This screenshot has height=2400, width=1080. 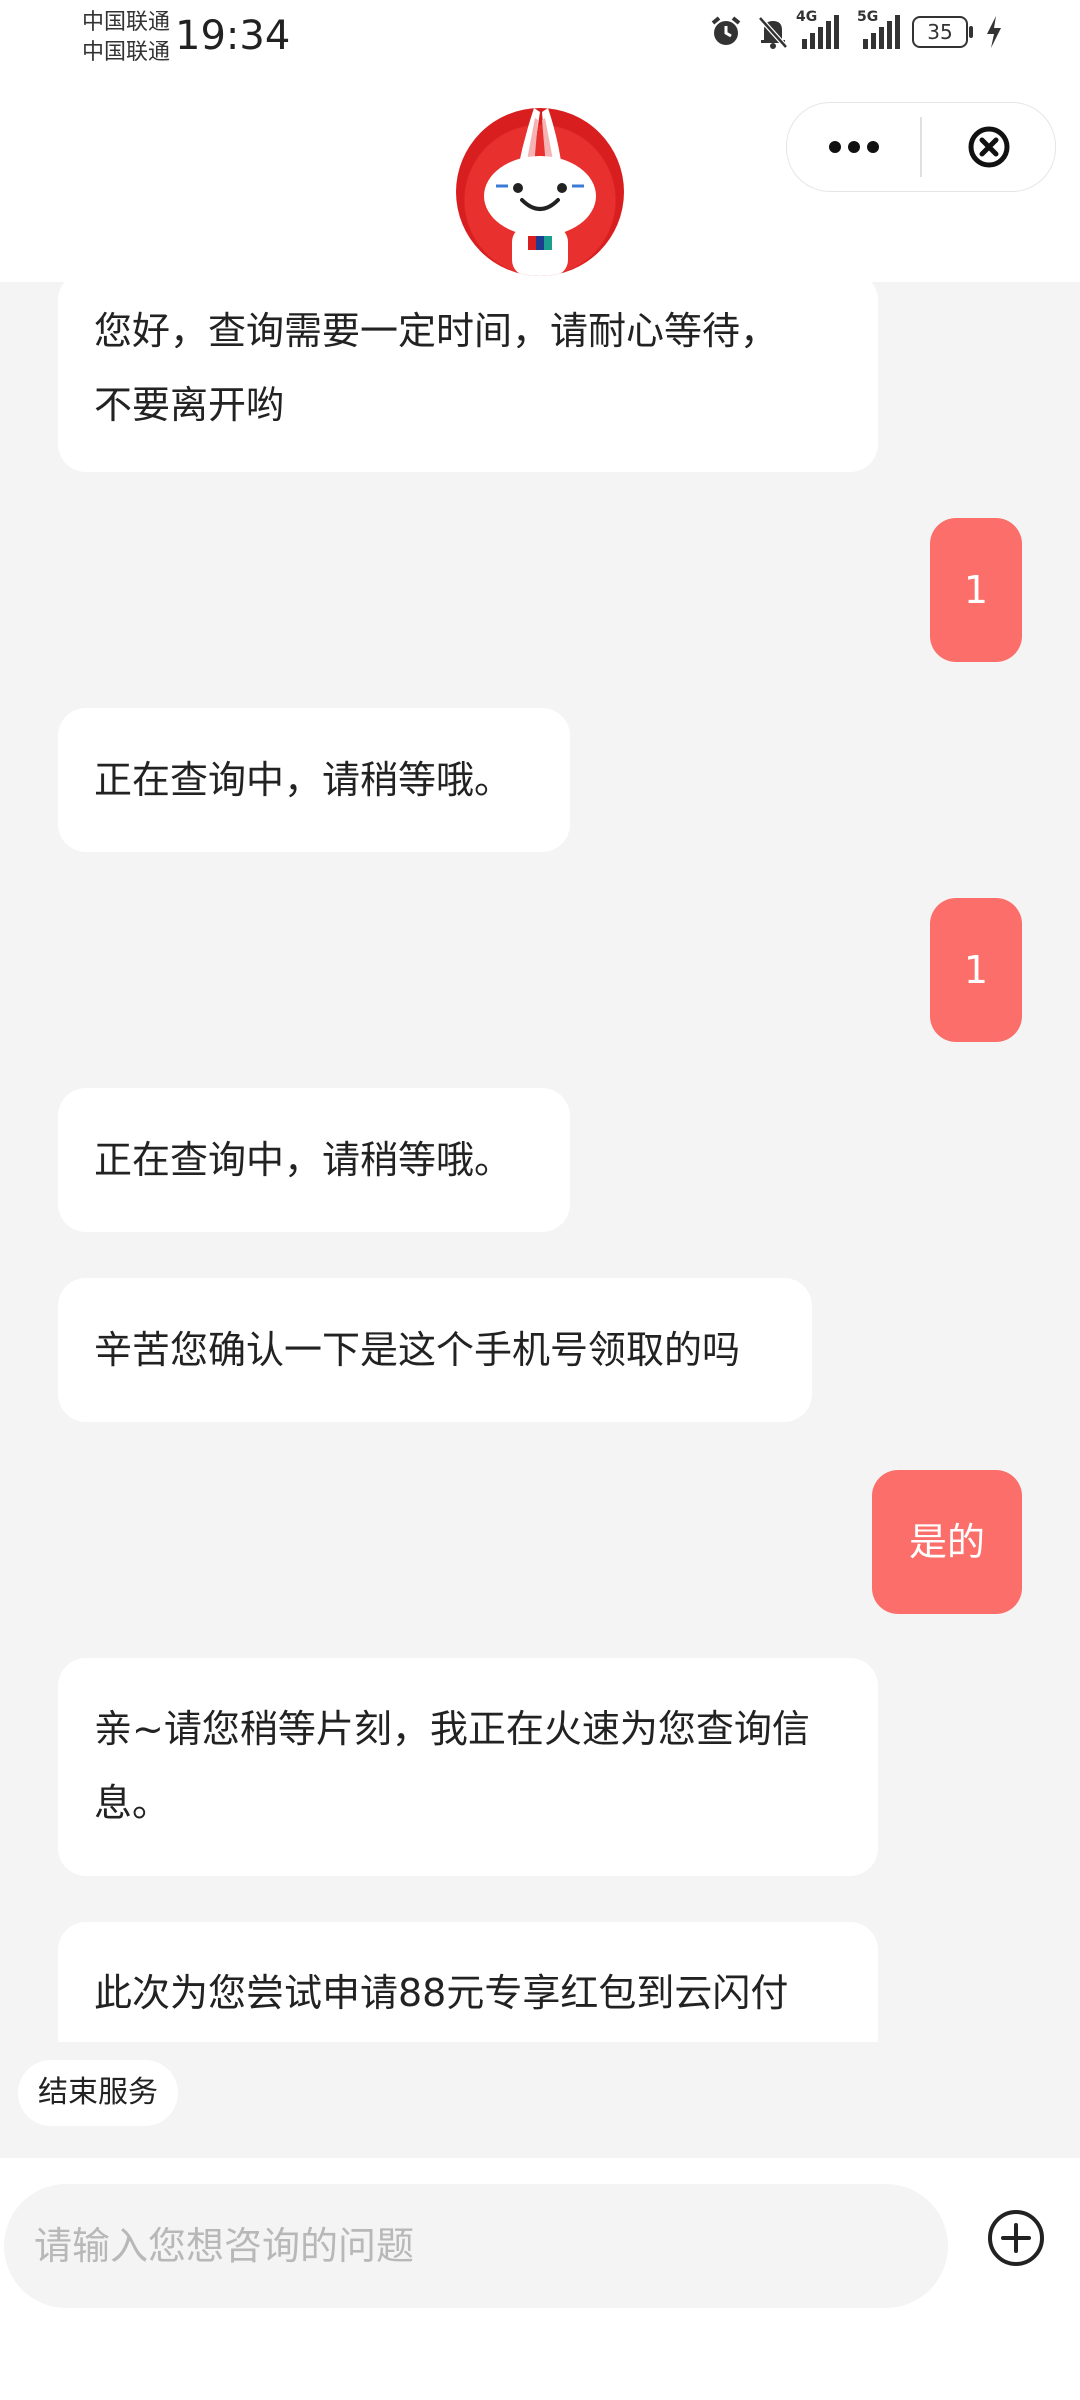 I want to click on plus-circle-icon, so click(x=1016, y=2238).